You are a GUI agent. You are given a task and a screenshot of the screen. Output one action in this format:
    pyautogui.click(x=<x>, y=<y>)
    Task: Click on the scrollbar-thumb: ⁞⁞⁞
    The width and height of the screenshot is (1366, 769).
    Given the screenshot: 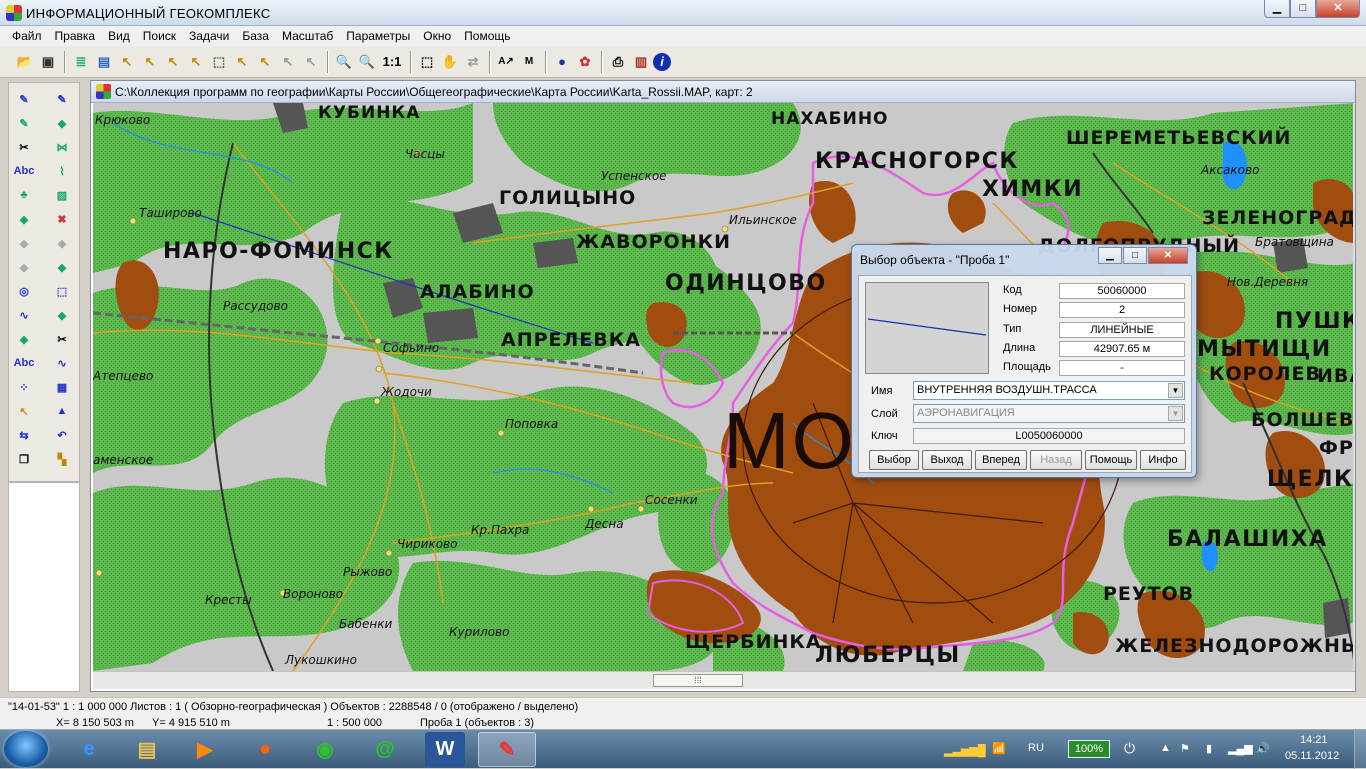 What is the action you would take?
    pyautogui.click(x=698, y=680)
    